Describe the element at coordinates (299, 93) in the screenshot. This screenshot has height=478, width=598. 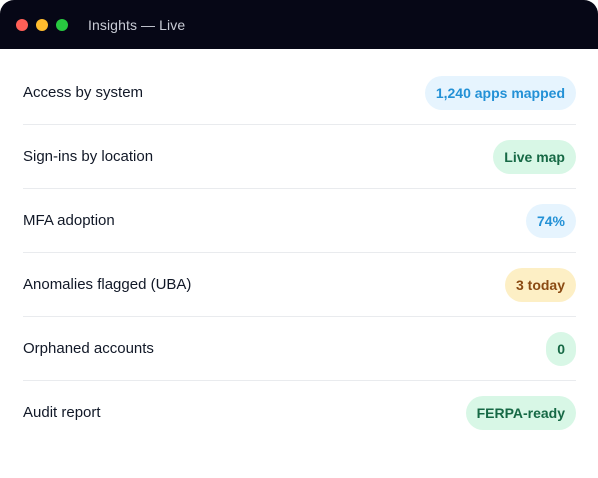
I see `insight-row-access-by-system: Access by system 1,240 apps mapped` at that location.